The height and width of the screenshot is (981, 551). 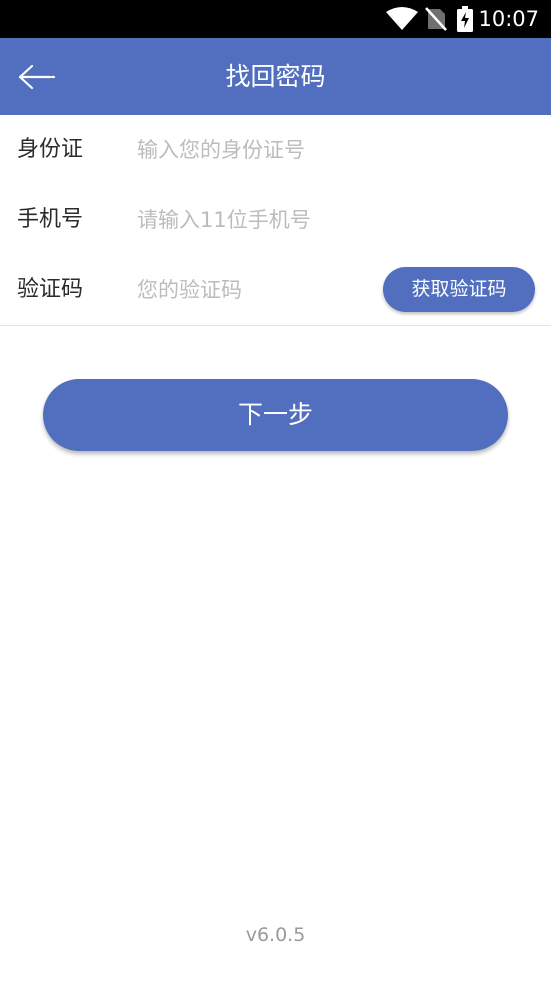 I want to click on battery-charging-icon, so click(x=465, y=19).